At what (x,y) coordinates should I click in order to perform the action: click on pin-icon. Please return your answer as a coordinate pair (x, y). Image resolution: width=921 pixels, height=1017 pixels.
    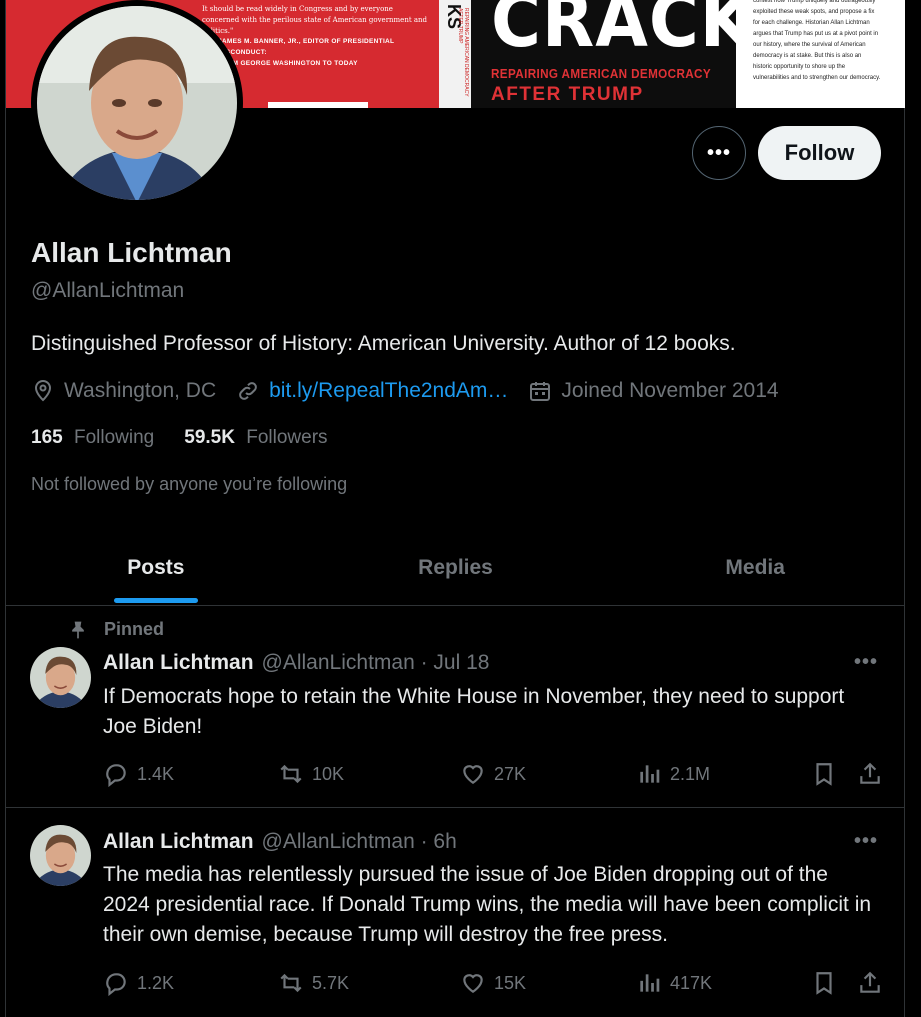
    Looking at the image, I should click on (78, 629).